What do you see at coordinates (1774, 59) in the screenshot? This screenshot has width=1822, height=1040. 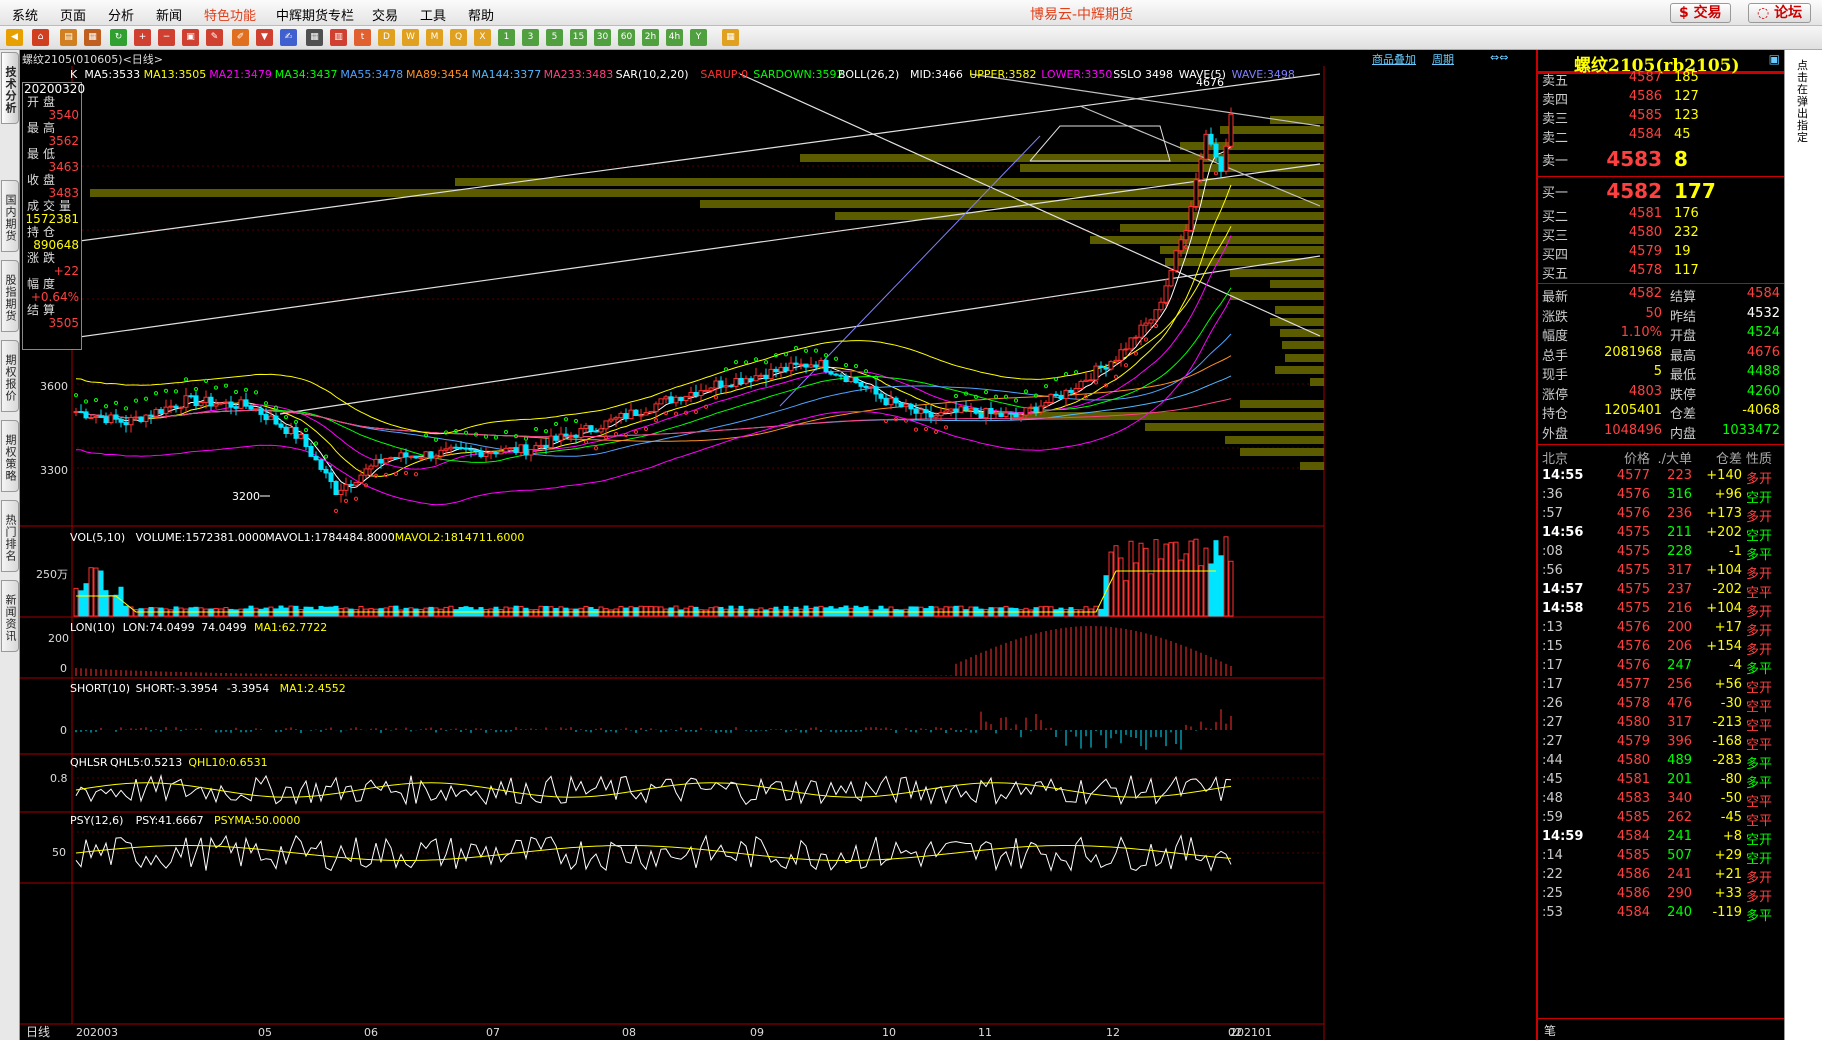 I see `restore-window-icon: ▣` at bounding box center [1774, 59].